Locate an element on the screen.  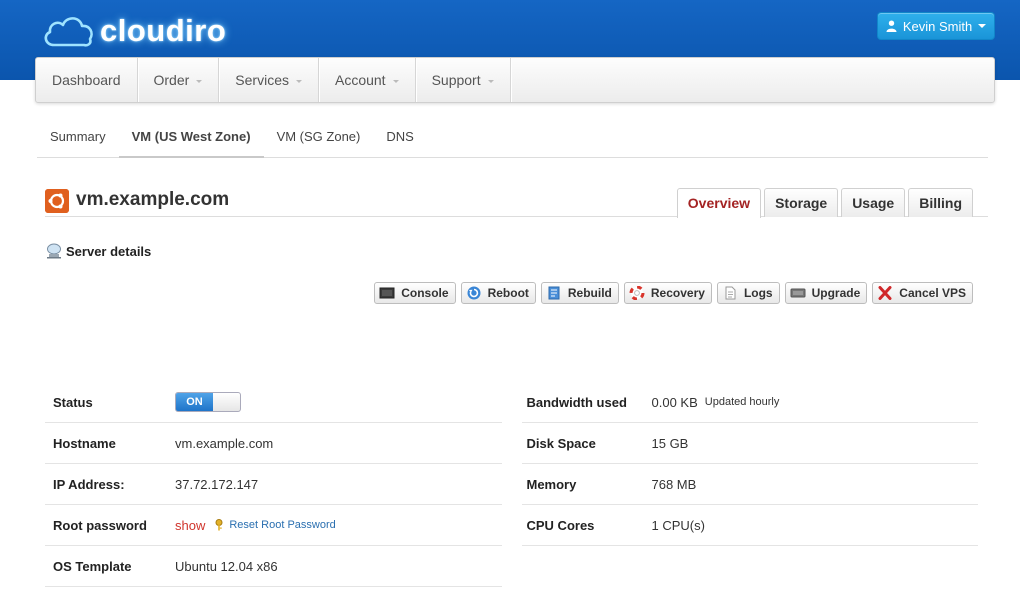
nav-item-dashboard: Dashboard is located at coordinates (87, 80).